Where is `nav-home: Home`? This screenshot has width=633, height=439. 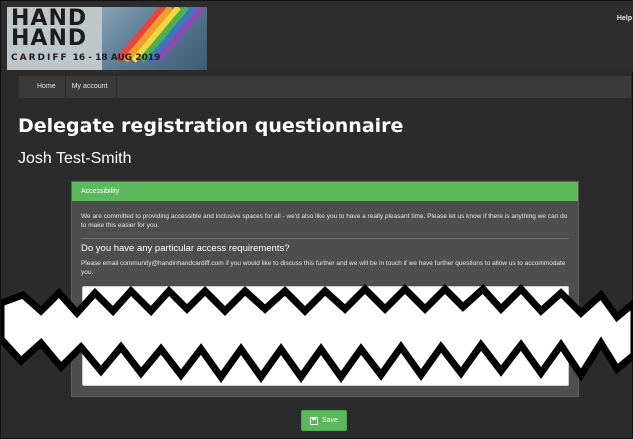 nav-home: Home is located at coordinates (48, 87).